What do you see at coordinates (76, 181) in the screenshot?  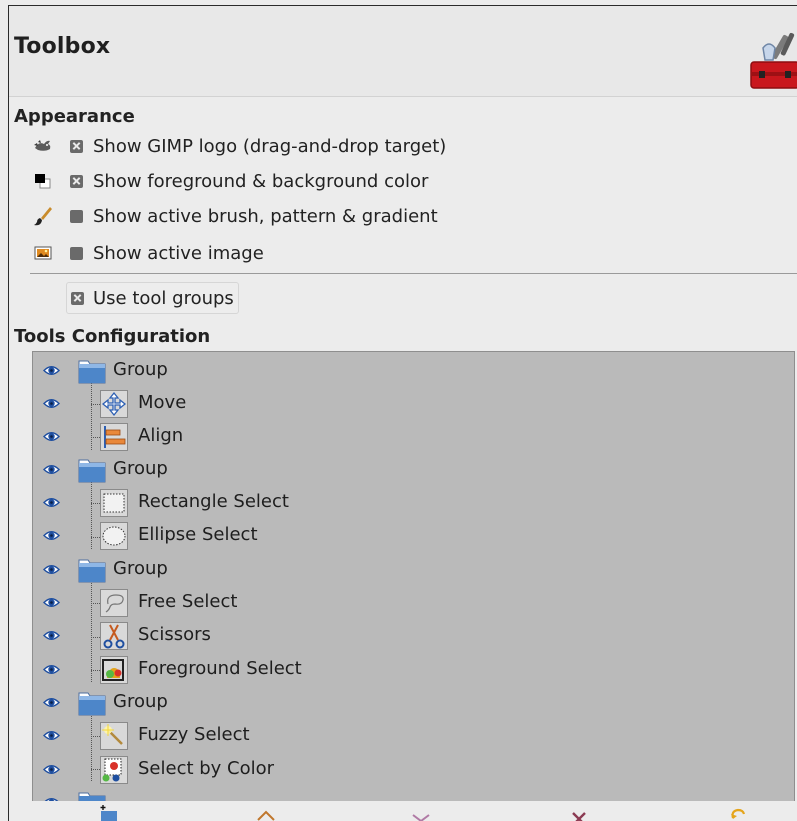 I see `show-fg-bg-color-checkbox` at bounding box center [76, 181].